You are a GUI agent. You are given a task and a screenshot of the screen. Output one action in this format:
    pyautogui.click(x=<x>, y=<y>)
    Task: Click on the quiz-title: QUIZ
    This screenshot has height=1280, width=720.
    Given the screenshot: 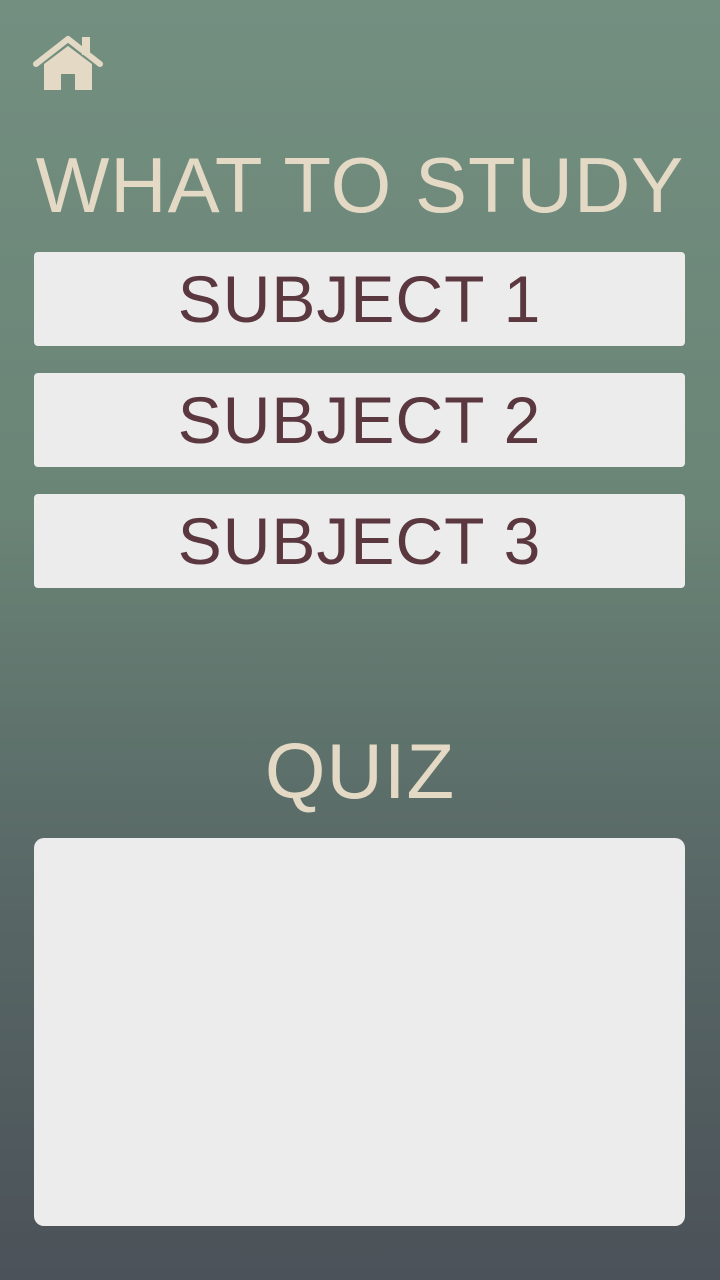 What is the action you would take?
    pyautogui.click(x=360, y=771)
    